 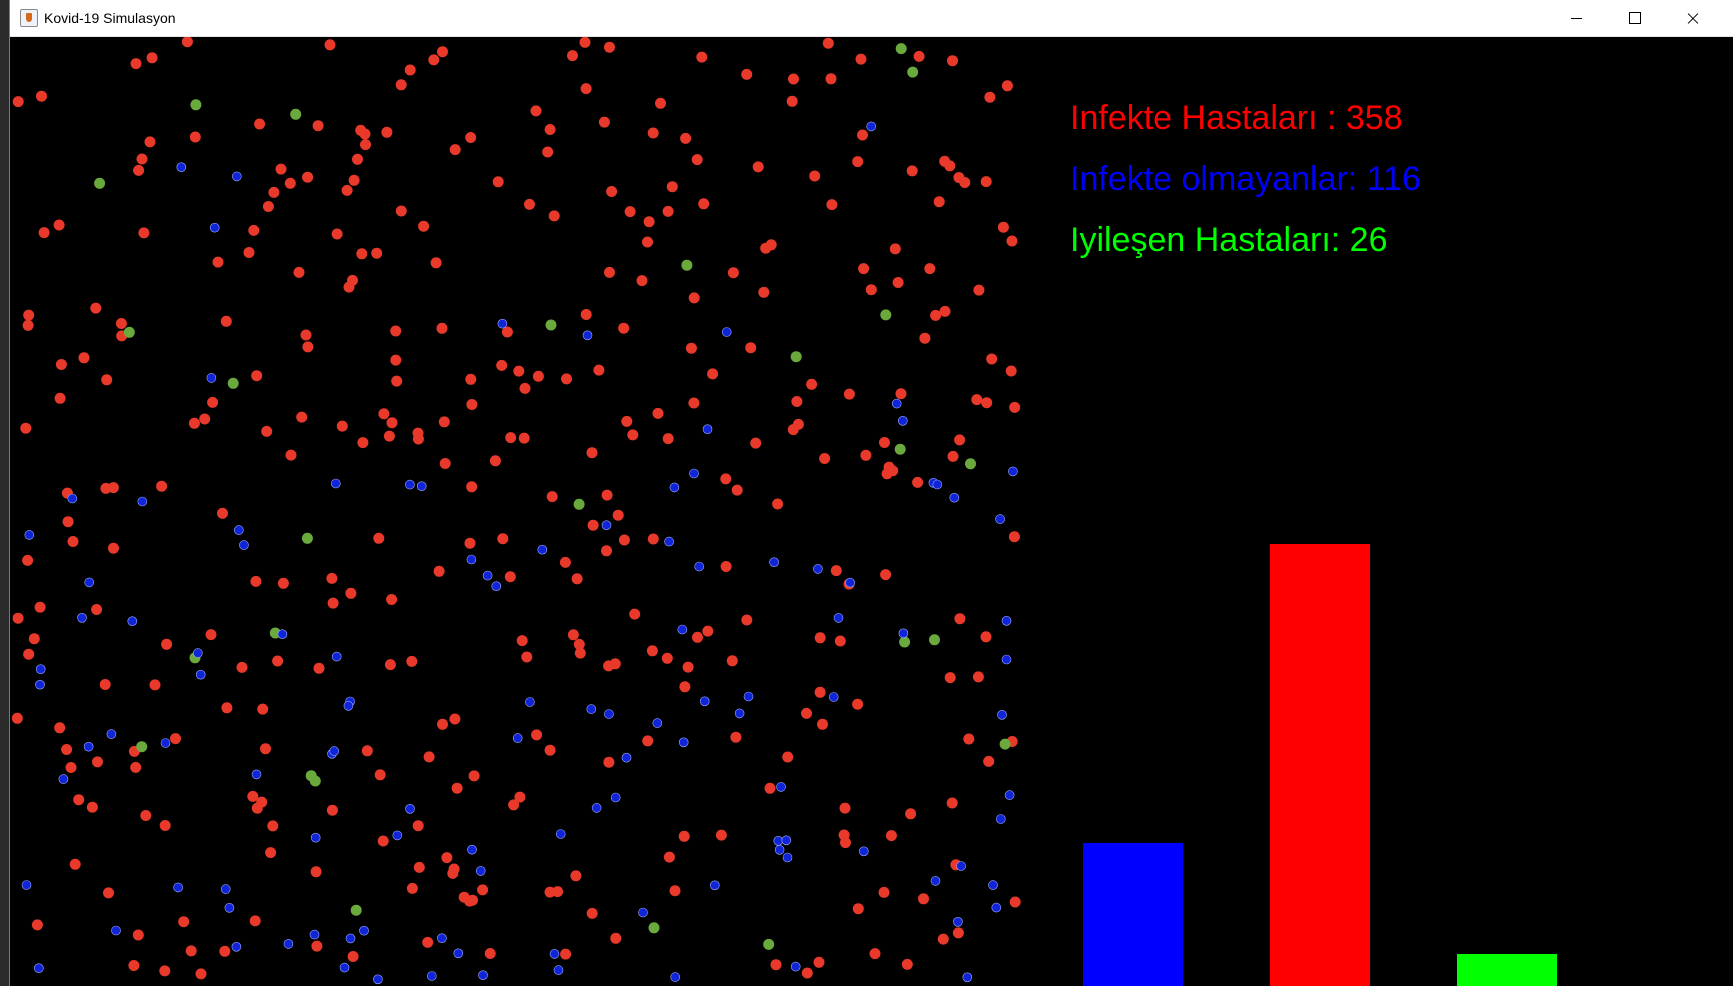 I want to click on close-button, so click(x=1693, y=18).